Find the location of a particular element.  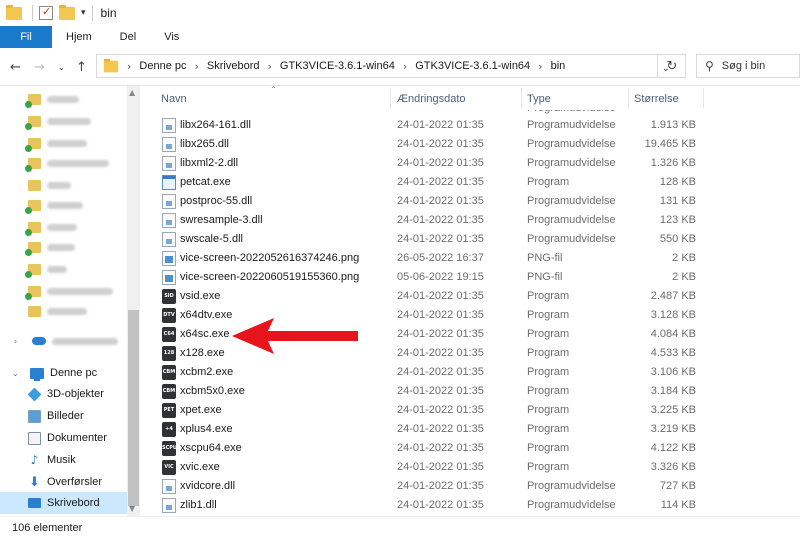

breadcrumb-gtk3vice: GTK3VICE-3.6.1-win64 is located at coordinates (337, 66).